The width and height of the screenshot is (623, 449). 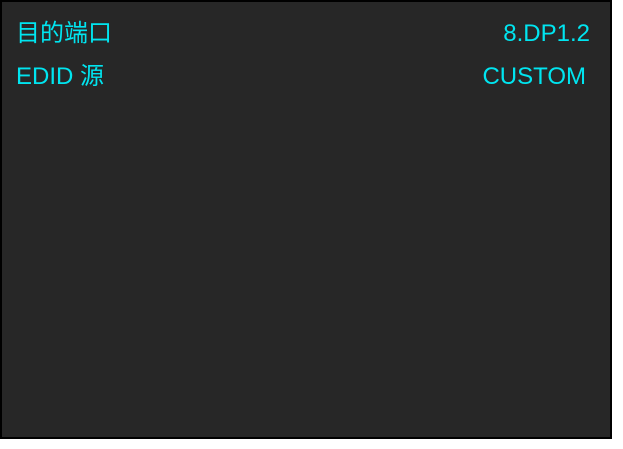 I want to click on edid-source-value: CUSTOM, so click(x=534, y=76).